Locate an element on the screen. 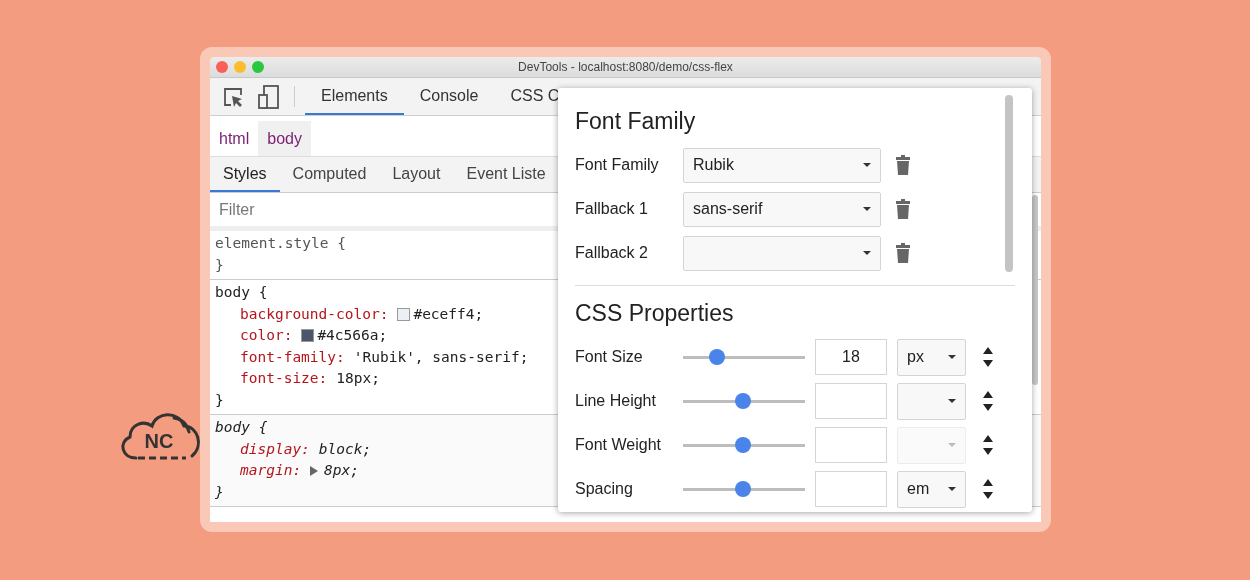 Image resolution: width=1250 pixels, height=580 pixels. css-property: font-size: is located at coordinates (284, 378).